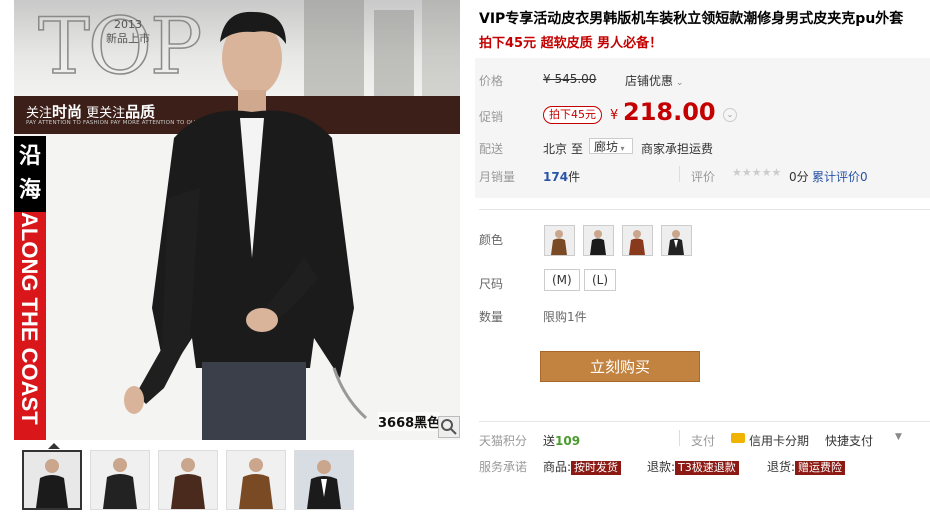 Image resolution: width=930 pixels, height=524 pixels. Describe the element at coordinates (449, 427) in the screenshot. I see `zoom-icon` at that location.